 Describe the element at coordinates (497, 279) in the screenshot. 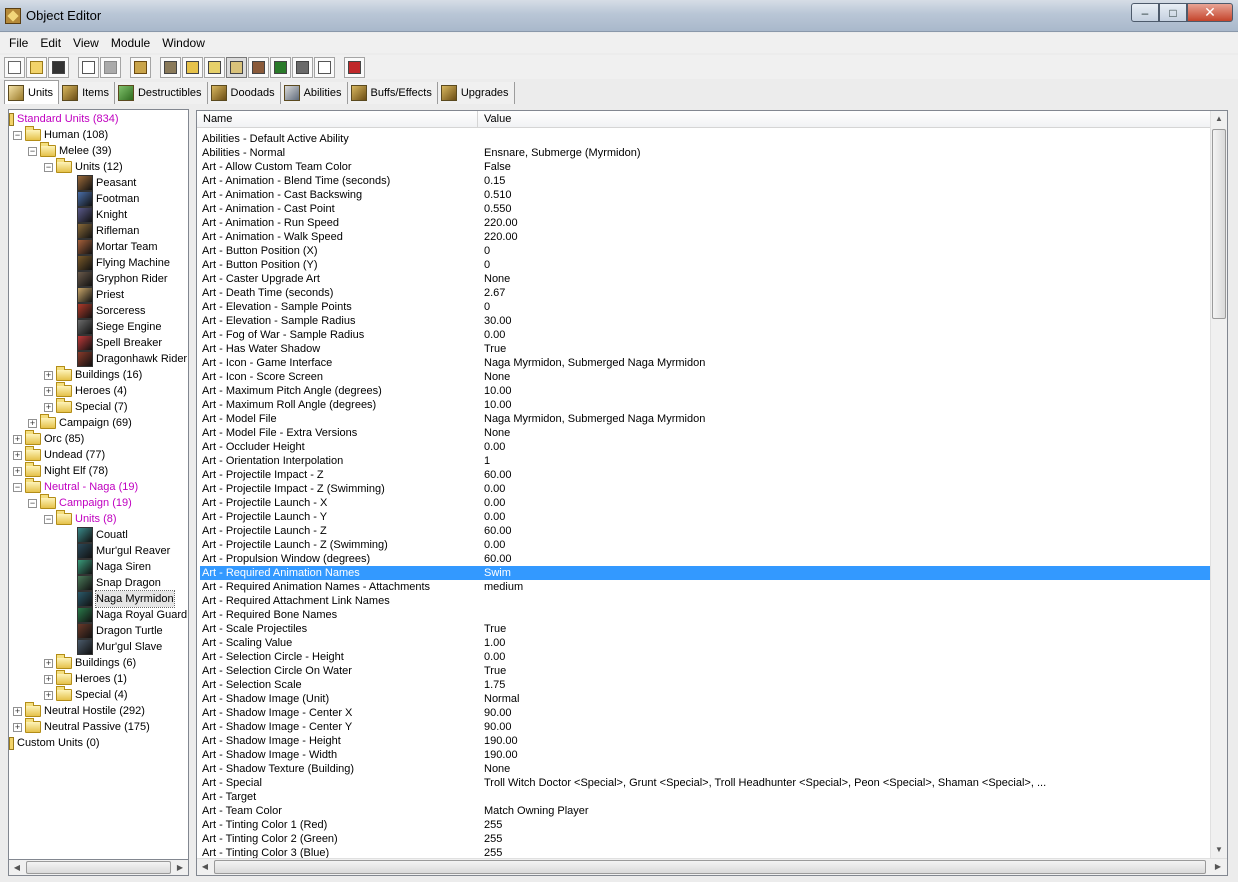

I see `field-value: None` at that location.